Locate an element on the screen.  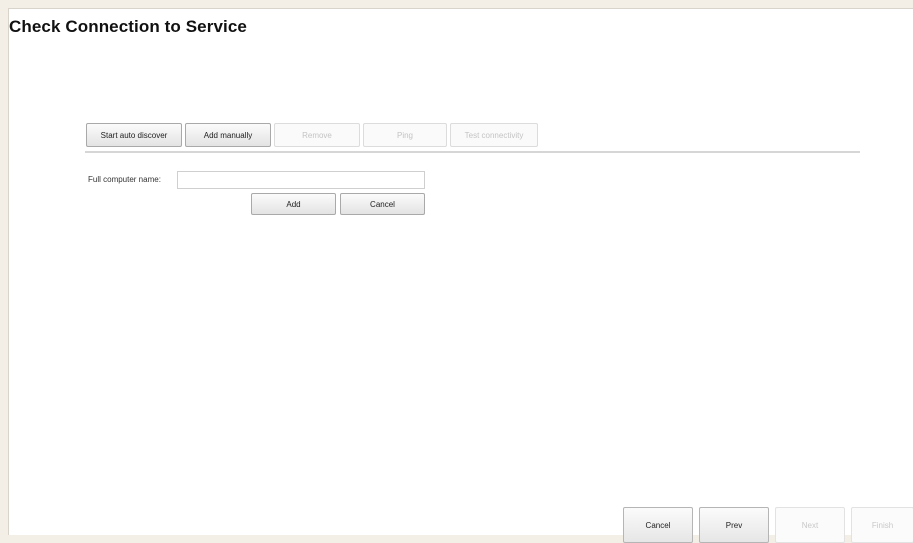
wizard-finish-button: Finish is located at coordinates (882, 525).